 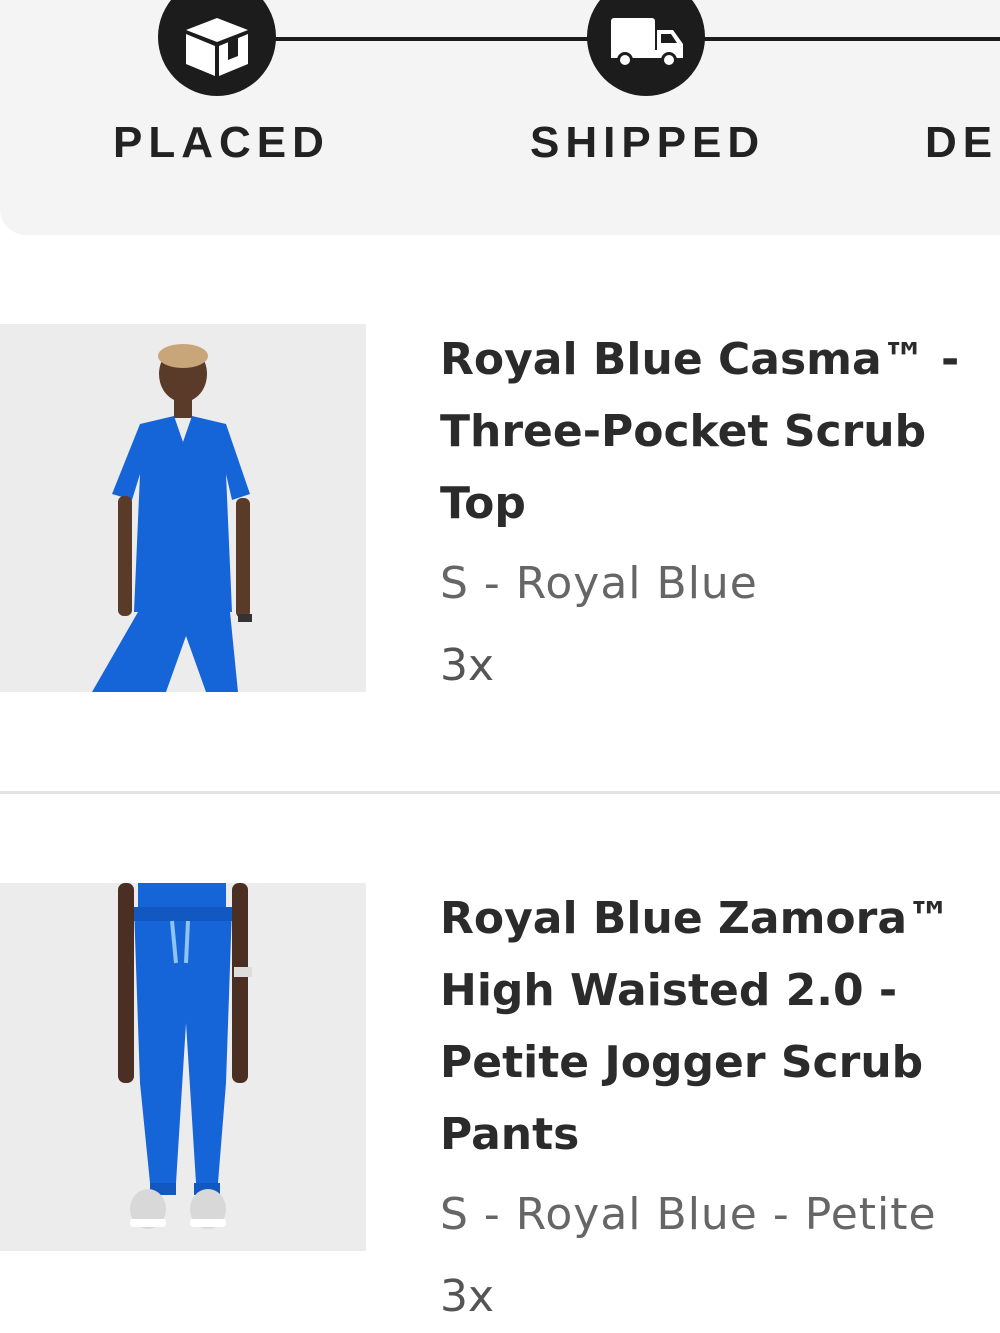 I want to click on tracker-line-placed-shipped, so click(x=430, y=39).